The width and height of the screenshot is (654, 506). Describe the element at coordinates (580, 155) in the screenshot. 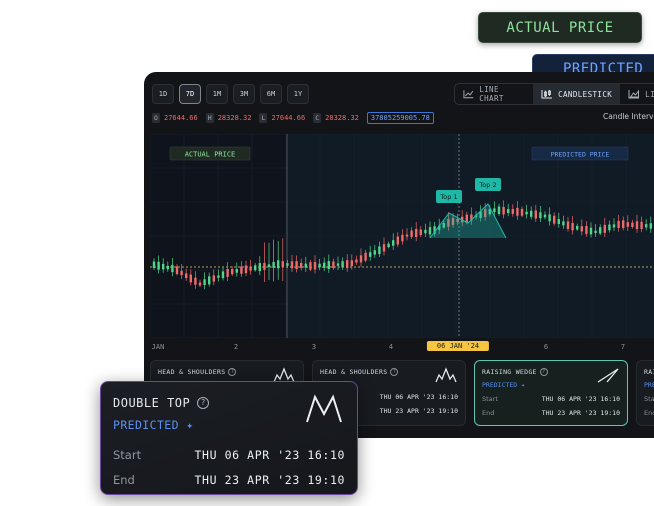

I see `predicted-price-chip-label: PREDICTED PRICE` at that location.